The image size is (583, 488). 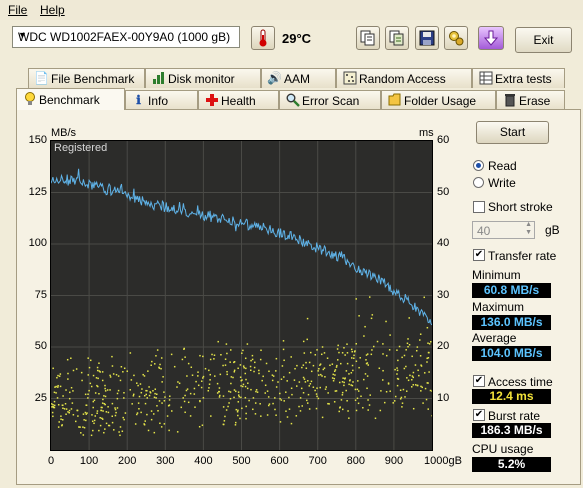 What do you see at coordinates (478, 165) in the screenshot?
I see `read-radio` at bounding box center [478, 165].